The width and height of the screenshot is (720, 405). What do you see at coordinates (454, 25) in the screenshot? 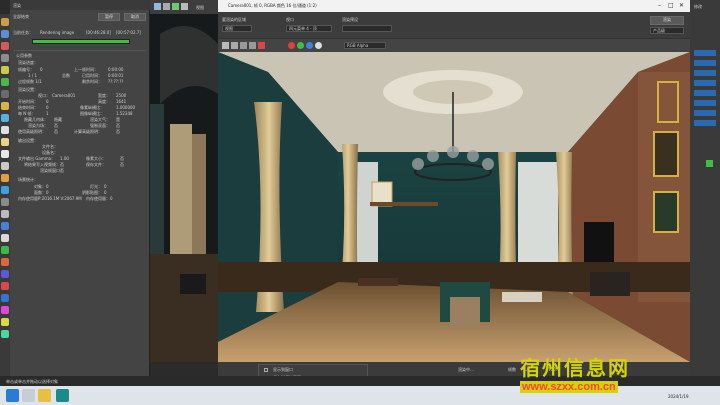
I see `render-frame-toolbar: 要渲染的区域 视图 视口 四元菜单 4 - 顶 渲染预设 渲染 产品级` at bounding box center [454, 25].